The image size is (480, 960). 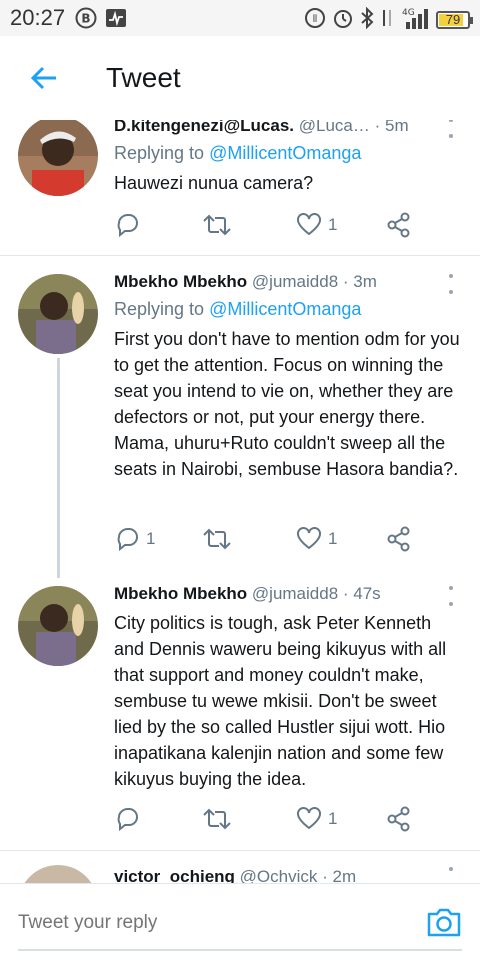 I want to click on back-button, so click(x=44, y=78).